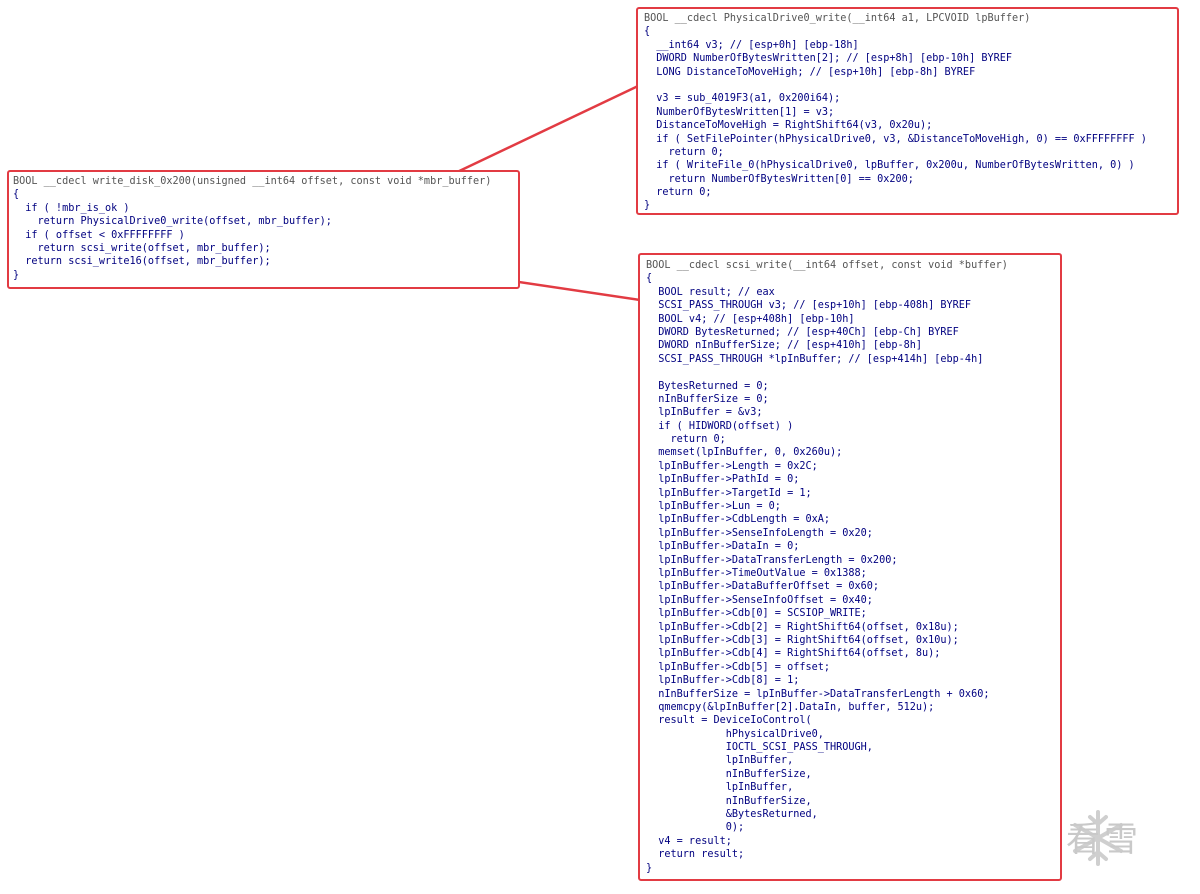 The image size is (1200, 894). I want to click on code-line: memset(lpInBuffer, 0, 0x260u);, so click(744, 453).